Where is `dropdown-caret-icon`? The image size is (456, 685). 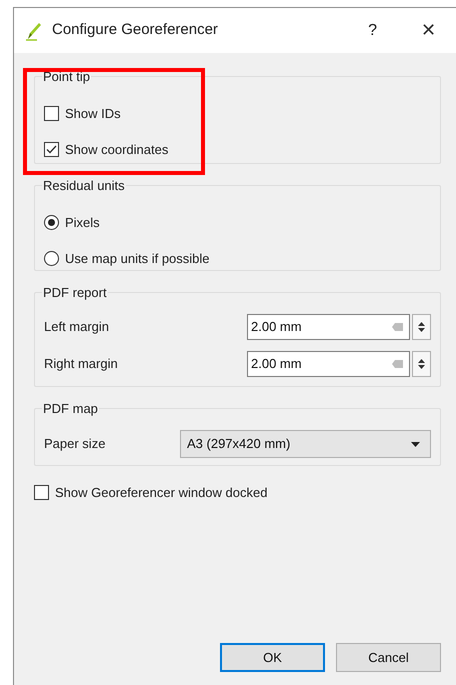
dropdown-caret-icon is located at coordinates (415, 444).